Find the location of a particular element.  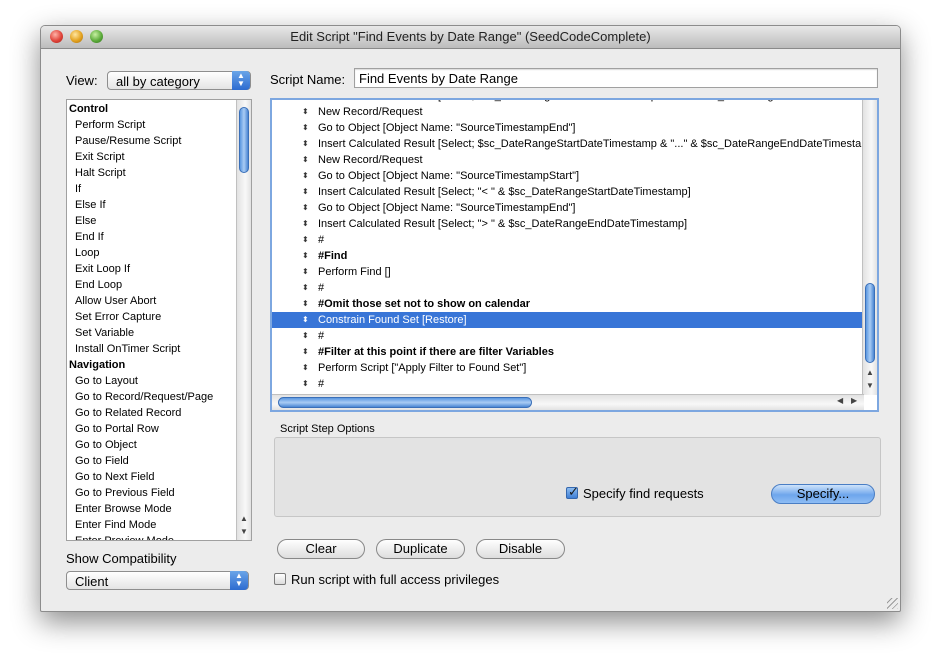

disable-button: Disable is located at coordinates (520, 549).